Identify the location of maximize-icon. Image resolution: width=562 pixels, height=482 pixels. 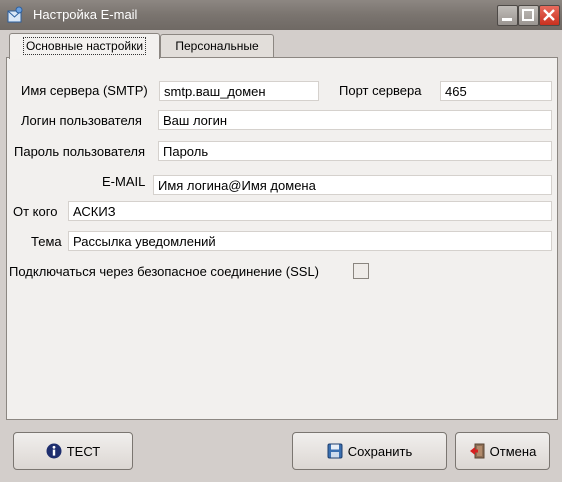
(528, 15).